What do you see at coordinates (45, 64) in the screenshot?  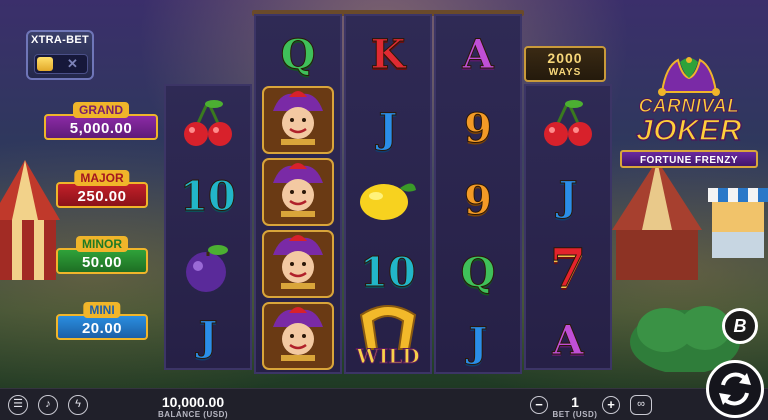 I see `toggle-knob` at bounding box center [45, 64].